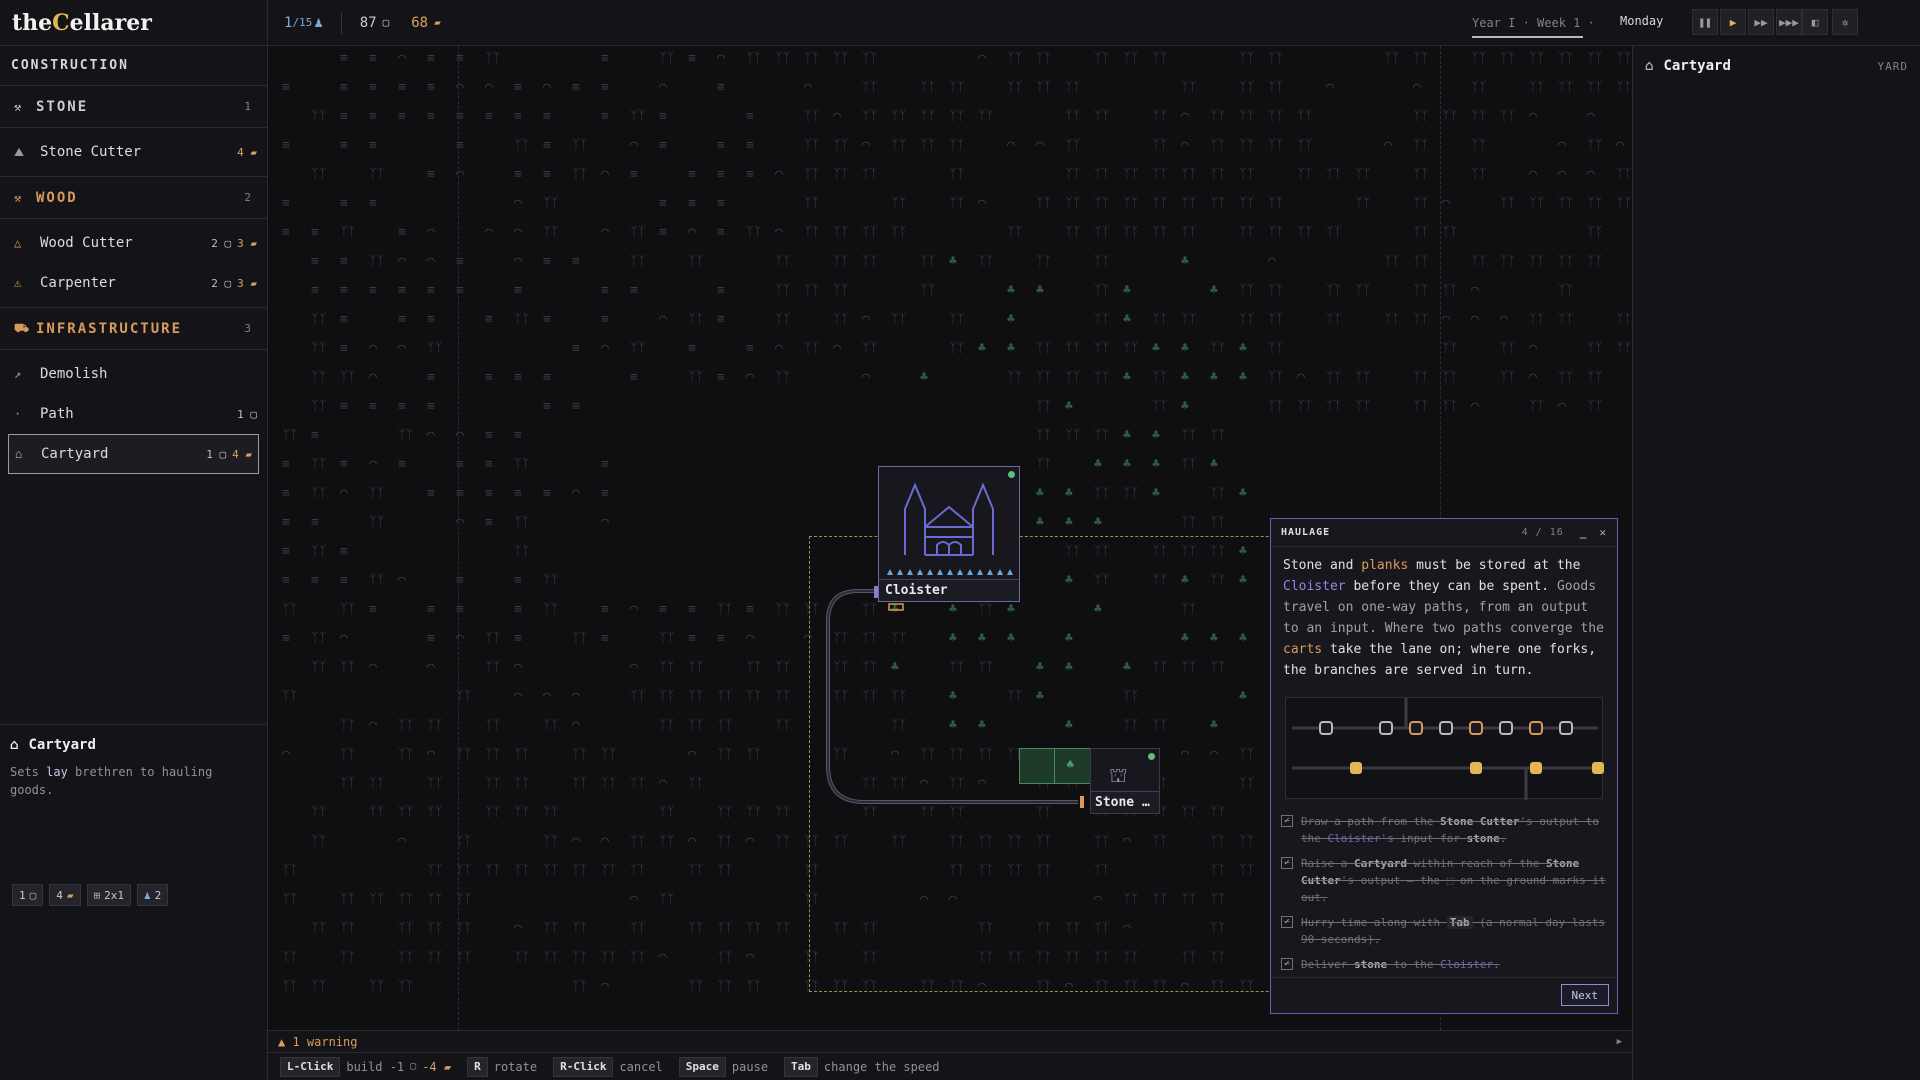  I want to click on calendar-date: Year I · Week 1 ·, so click(1533, 23).